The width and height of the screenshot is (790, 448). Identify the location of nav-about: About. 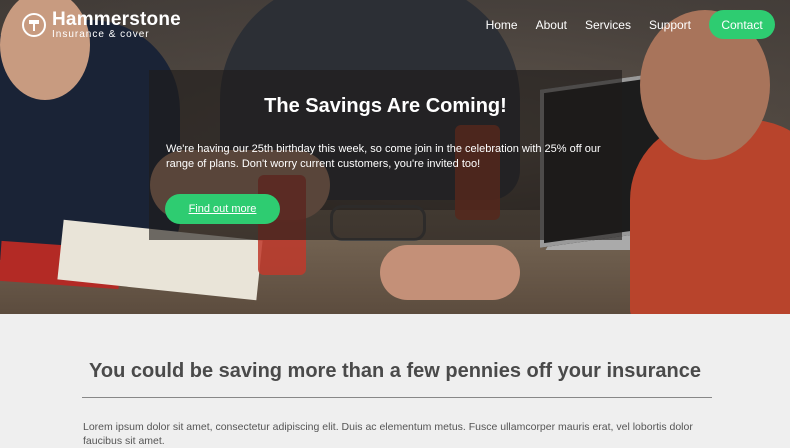
(551, 25).